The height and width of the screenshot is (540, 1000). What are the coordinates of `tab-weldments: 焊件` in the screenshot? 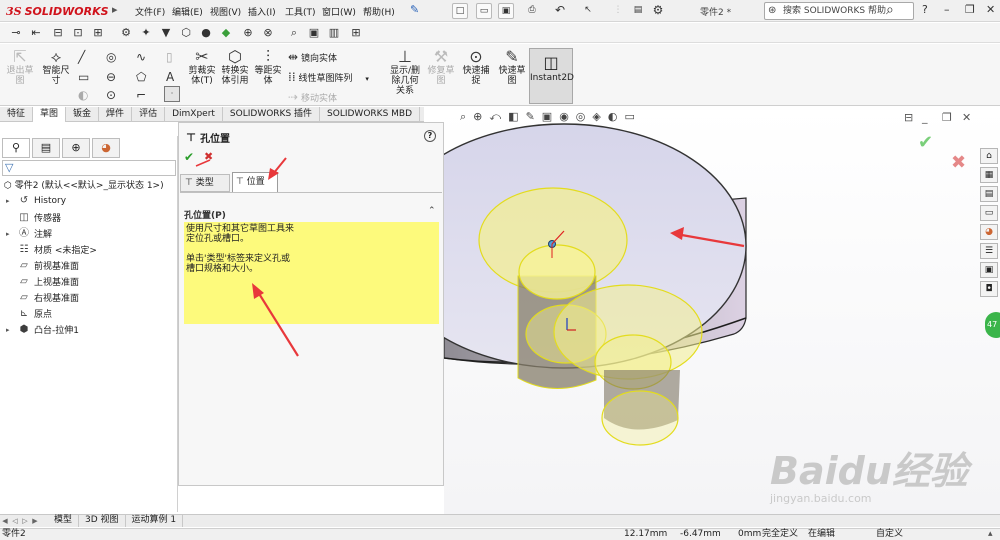 It's located at (116, 114).